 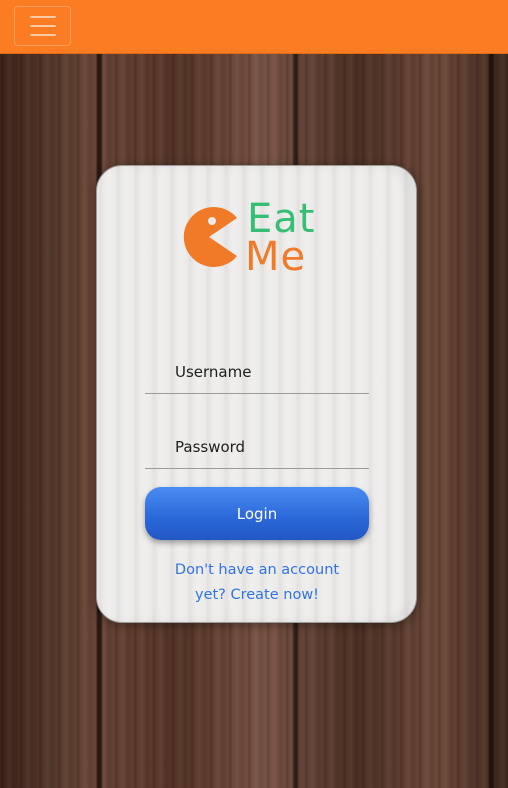 I want to click on login-button: Login, so click(x=257, y=513).